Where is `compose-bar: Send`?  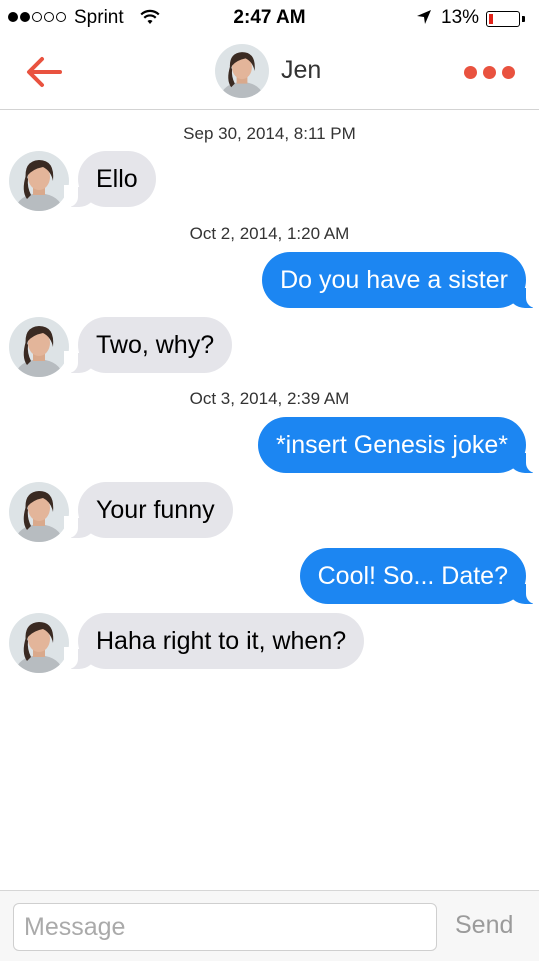
compose-bar: Send is located at coordinates (269, 925).